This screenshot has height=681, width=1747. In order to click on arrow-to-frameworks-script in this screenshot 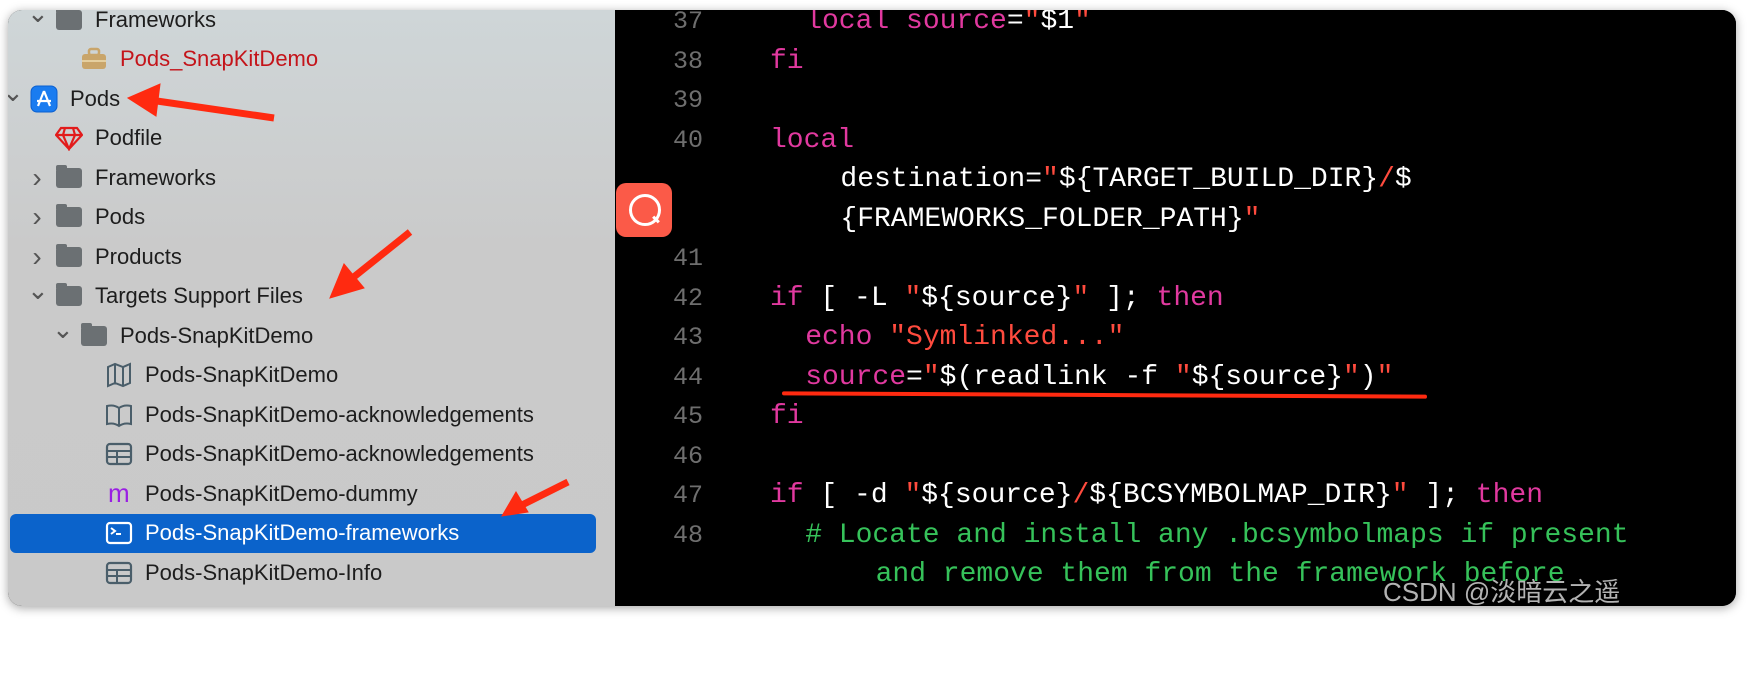, I will do `click(535, 497)`.